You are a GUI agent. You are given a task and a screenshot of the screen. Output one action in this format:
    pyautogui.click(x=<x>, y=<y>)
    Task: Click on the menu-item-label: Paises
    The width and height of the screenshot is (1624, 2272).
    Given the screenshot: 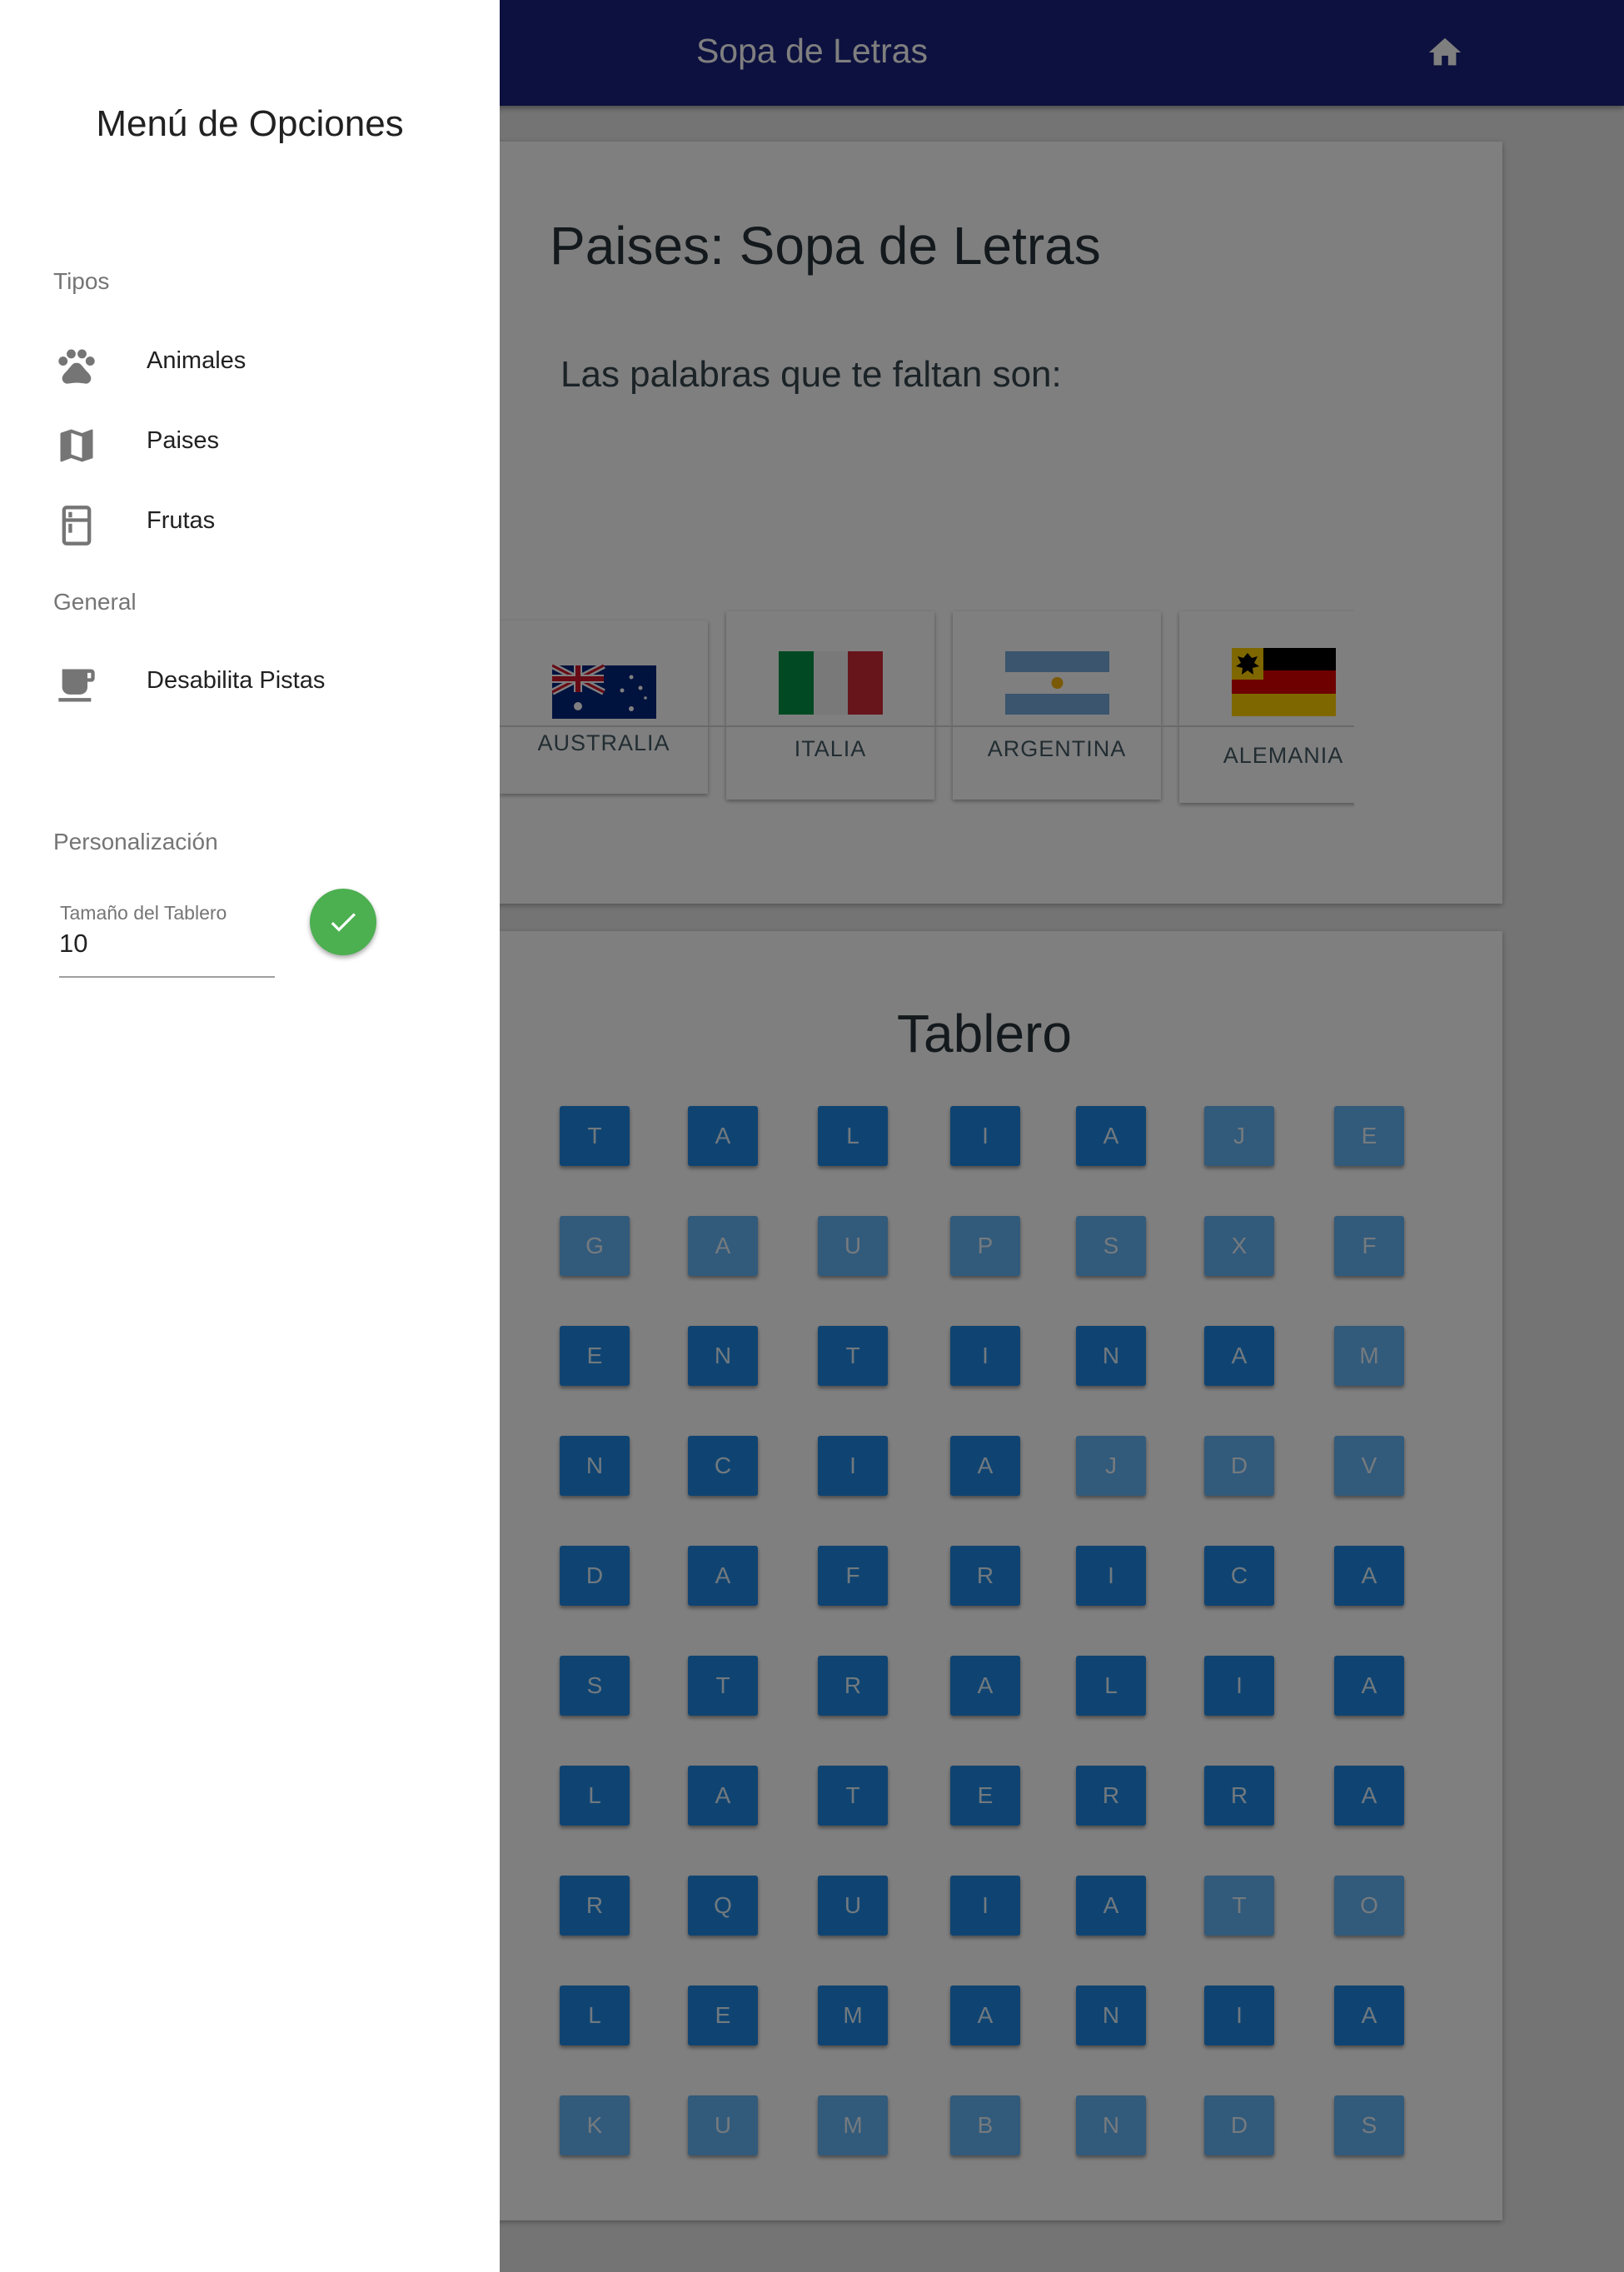 What is the action you would take?
    pyautogui.click(x=183, y=440)
    